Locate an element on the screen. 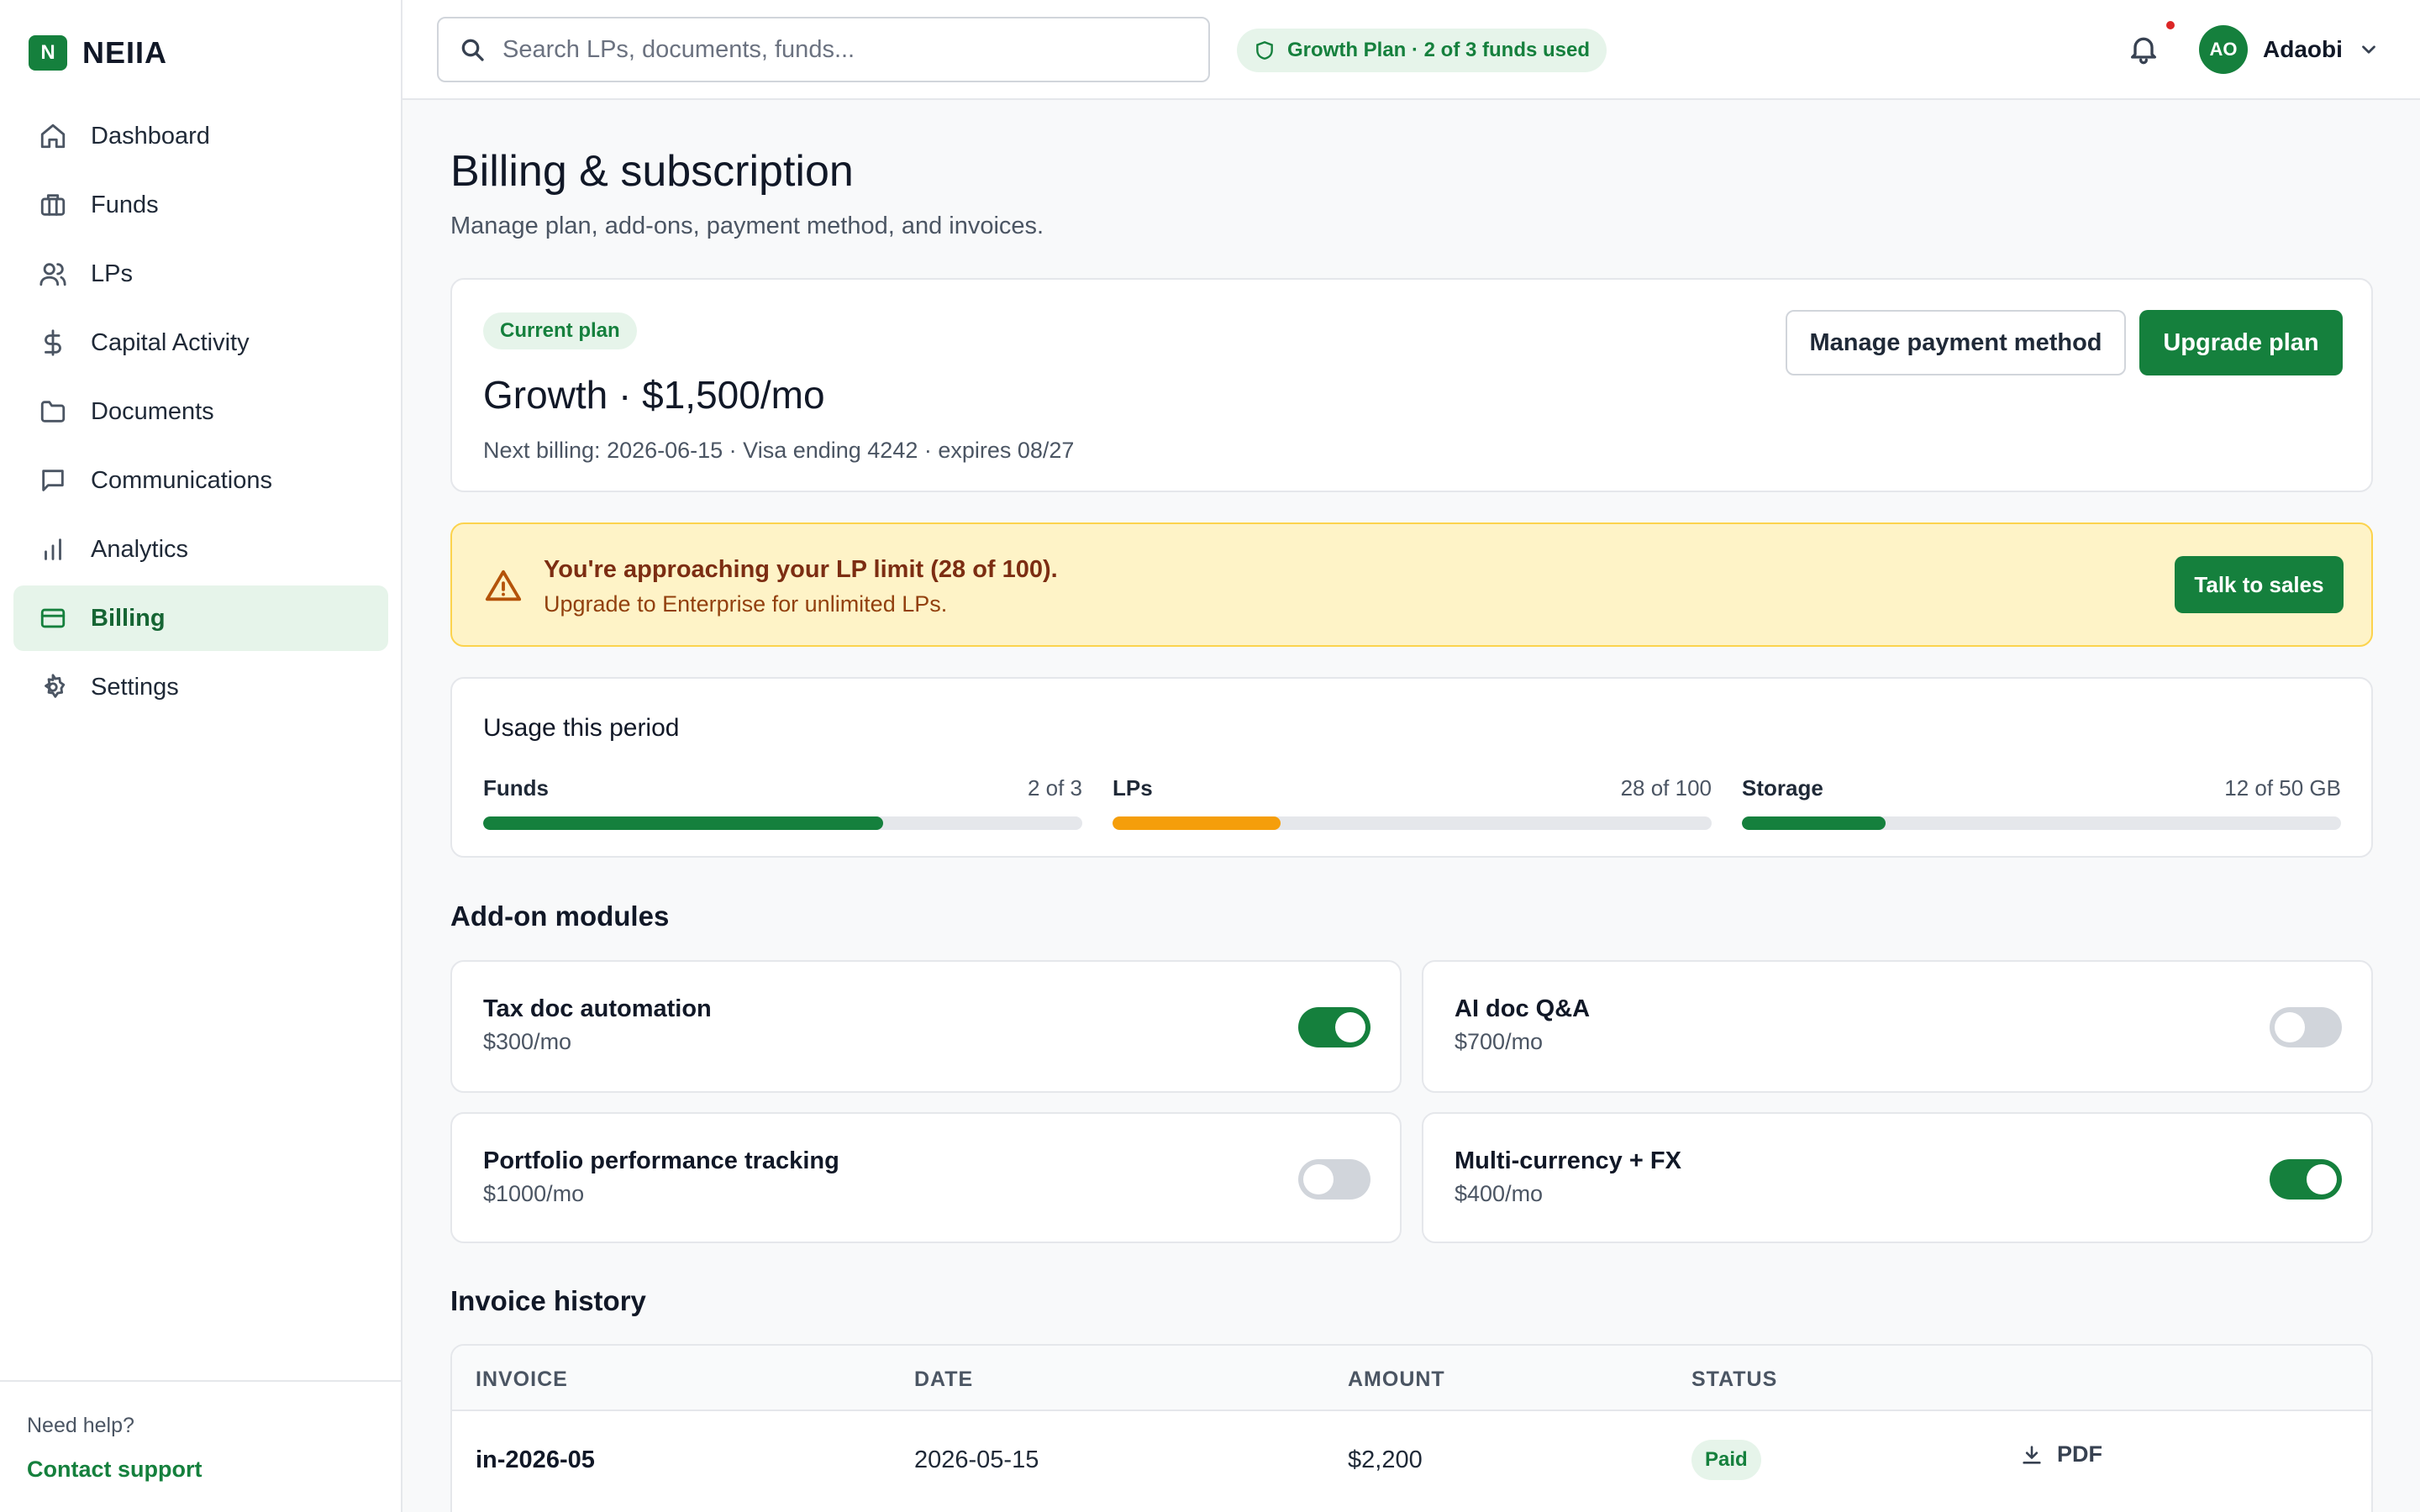 The height and width of the screenshot is (1512, 2420). sidebar-footer: Need help? Contact support is located at coordinates (201, 1431).